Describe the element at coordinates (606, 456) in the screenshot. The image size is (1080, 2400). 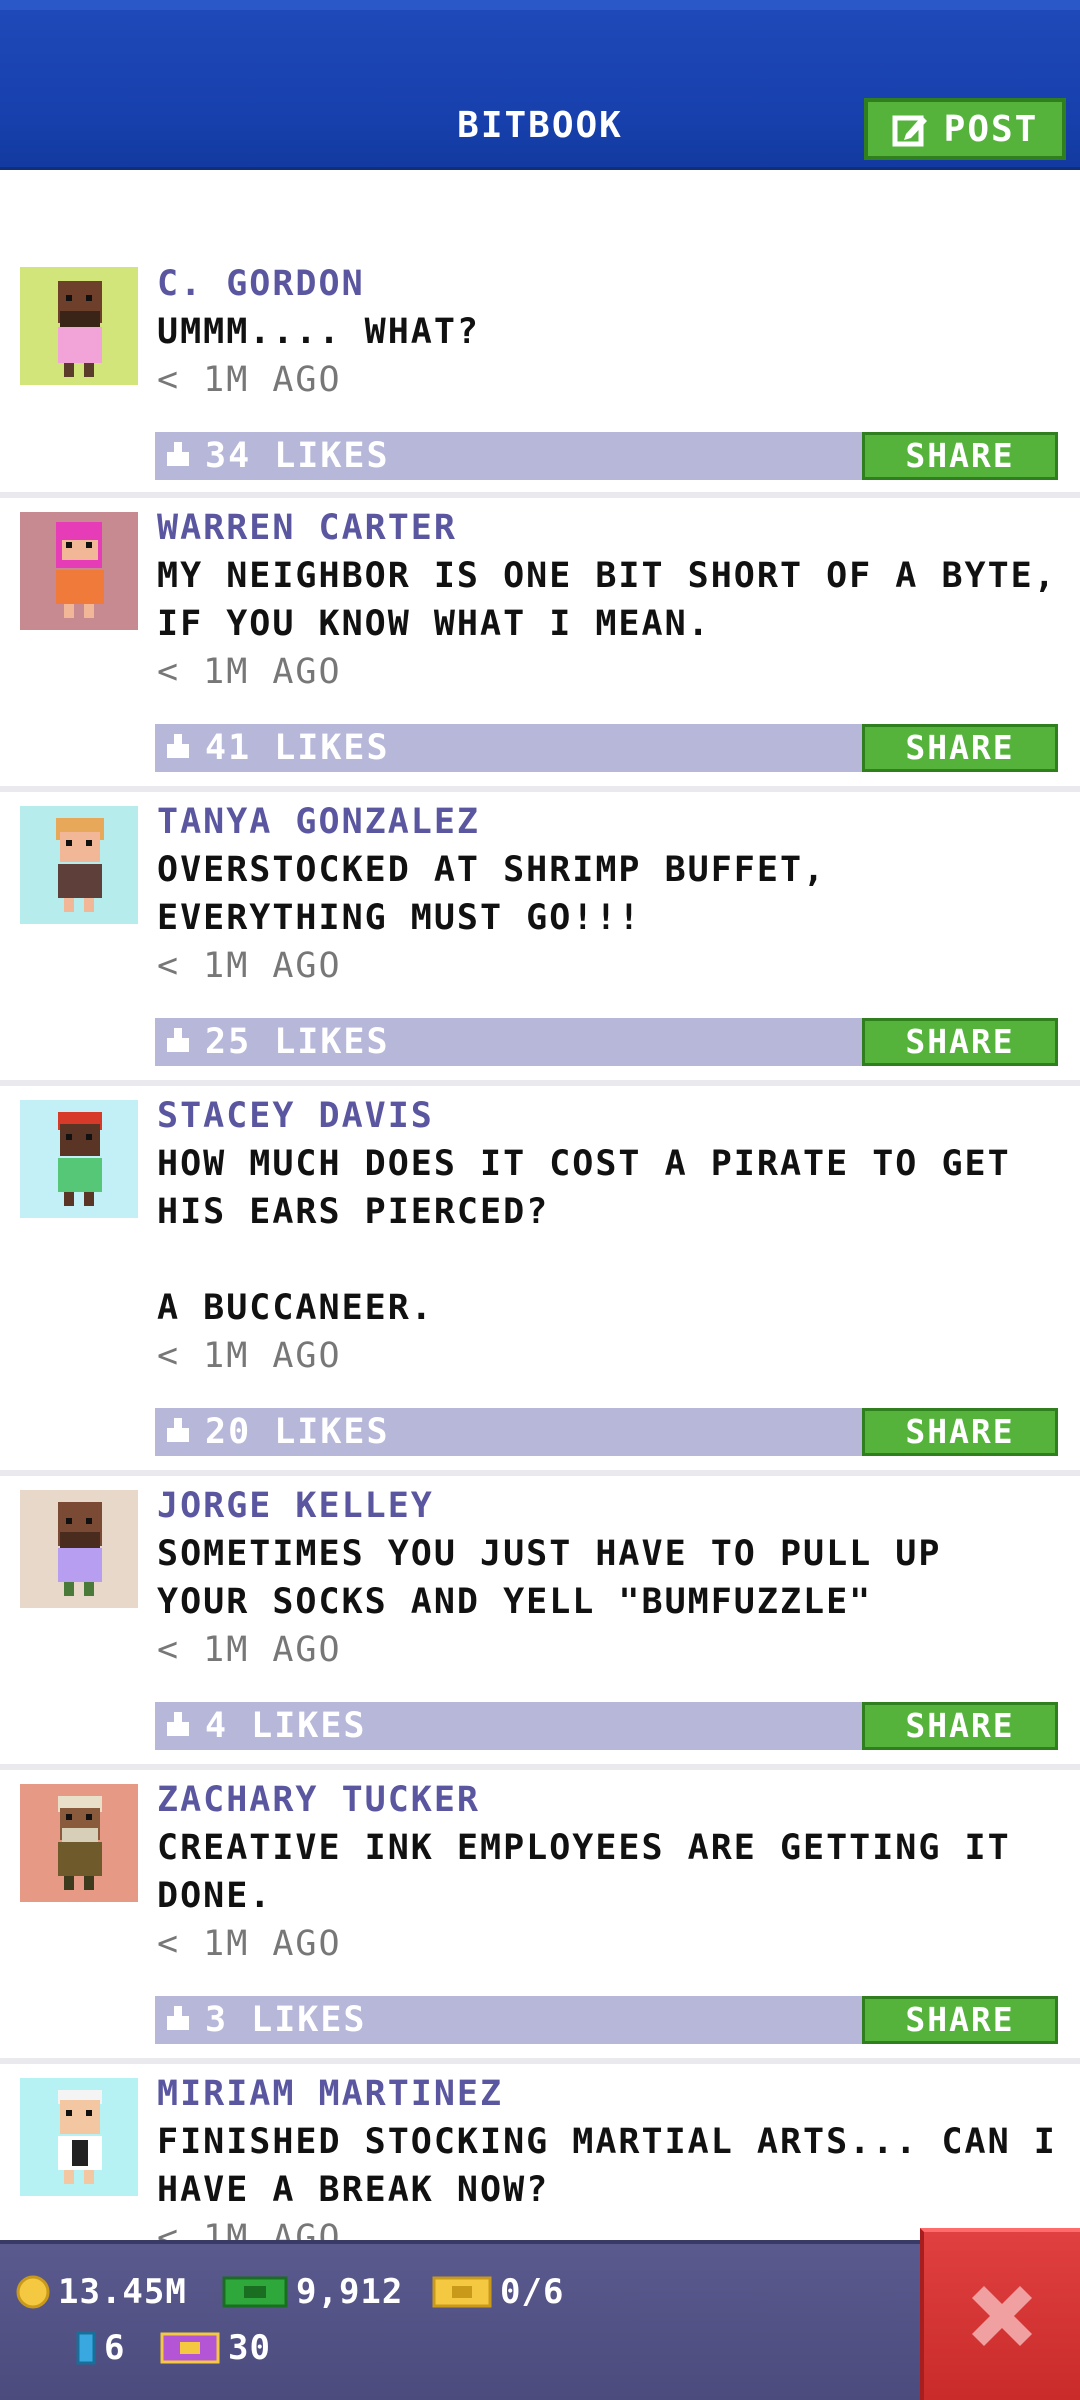
I see `like-bar: 34 LIKES SHARE` at that location.